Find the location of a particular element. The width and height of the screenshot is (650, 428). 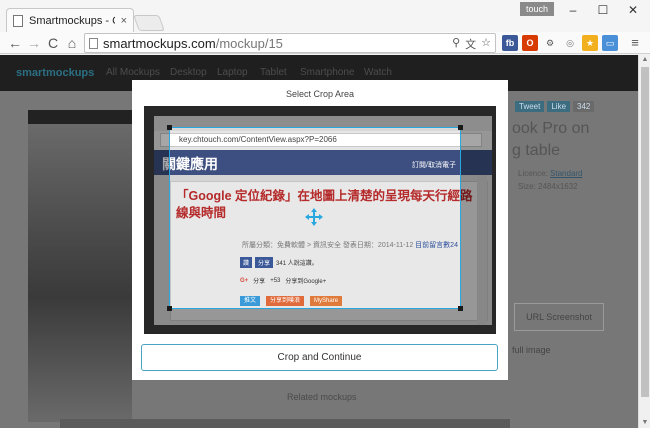

close-tab-icon: × is located at coordinates (124, 21).